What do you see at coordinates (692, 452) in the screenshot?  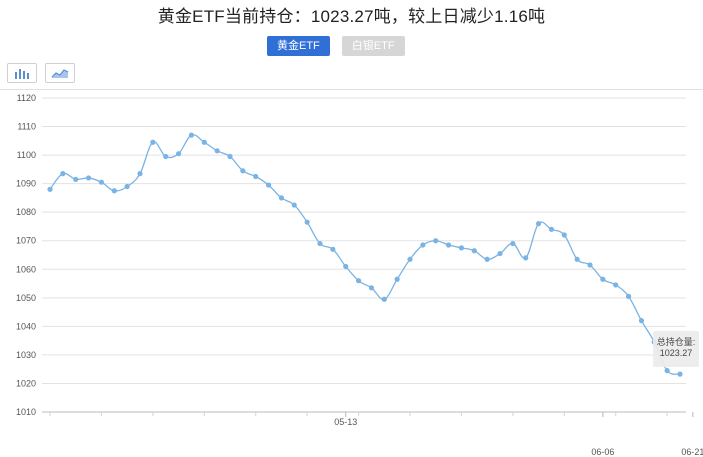 I see `x-tick-label: 06-21` at bounding box center [692, 452].